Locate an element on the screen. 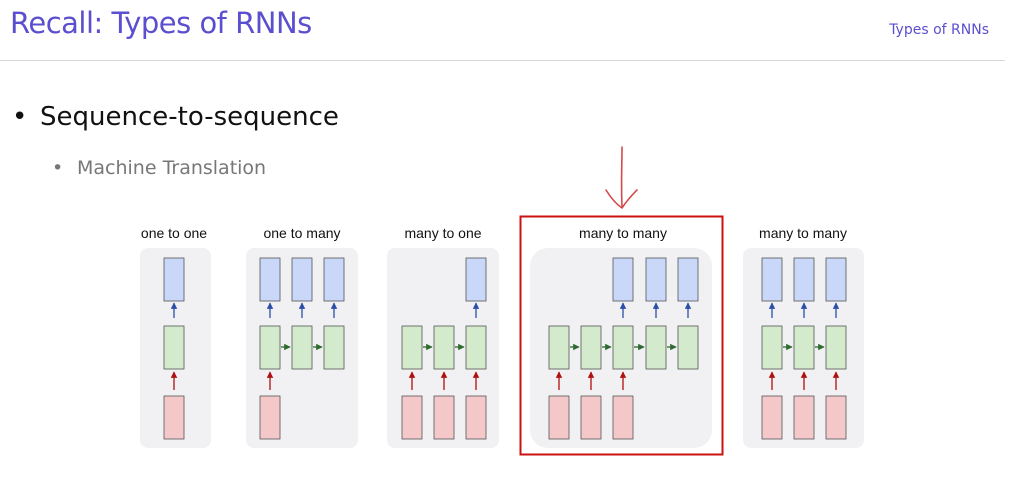  diagram-title-one-to-many: one to many is located at coordinates (301, 233).